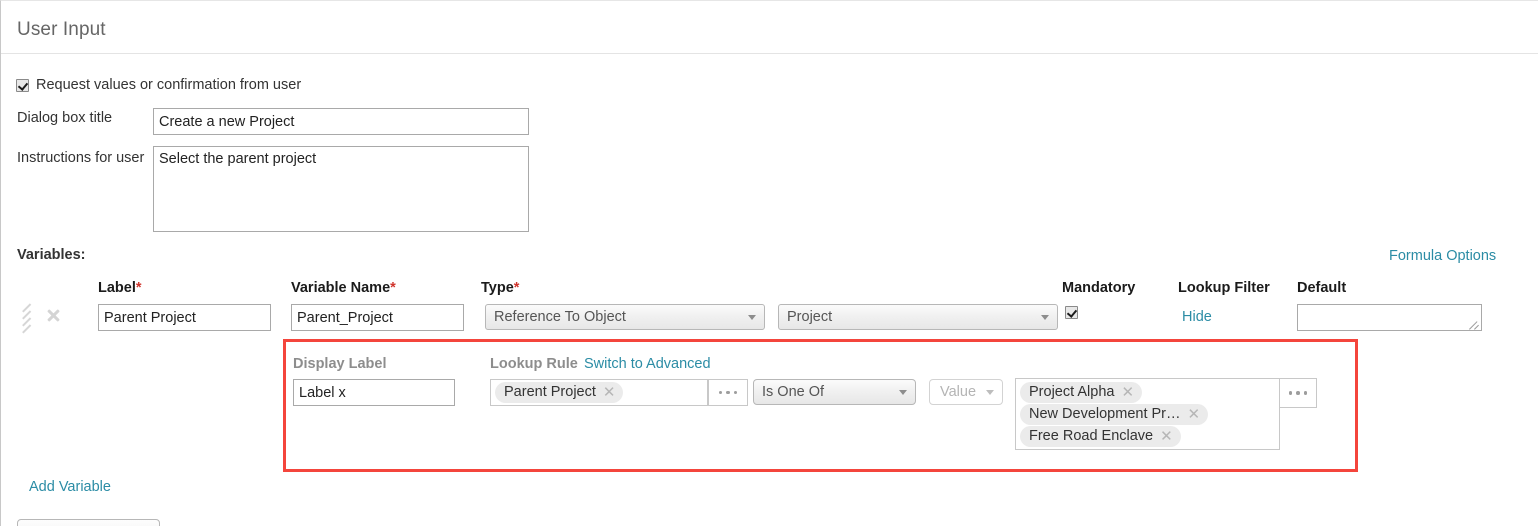 The height and width of the screenshot is (526, 1538). Describe the element at coordinates (53, 315) in the screenshot. I see `delete-variable-icon` at that location.